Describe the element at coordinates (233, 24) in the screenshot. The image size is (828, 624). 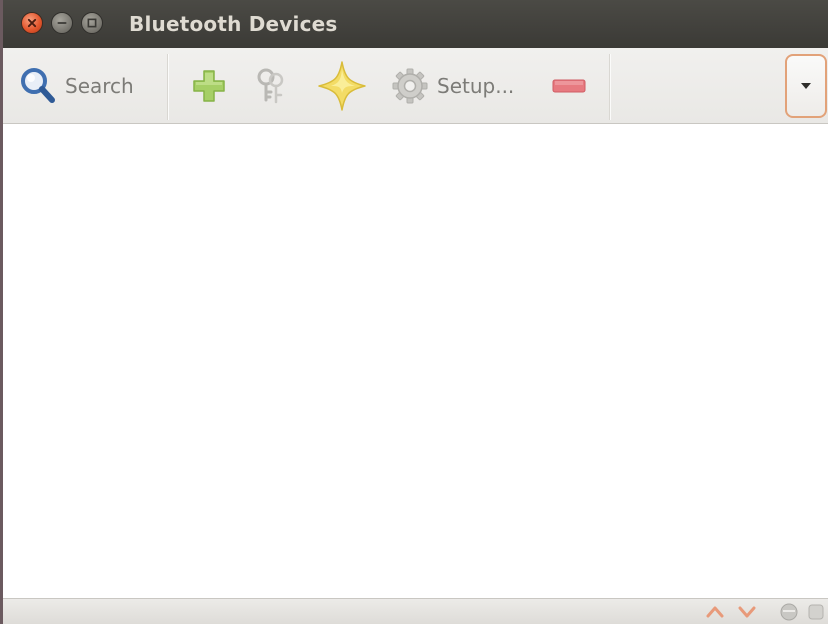
I see `window-title: Bluetooth Devices` at that location.